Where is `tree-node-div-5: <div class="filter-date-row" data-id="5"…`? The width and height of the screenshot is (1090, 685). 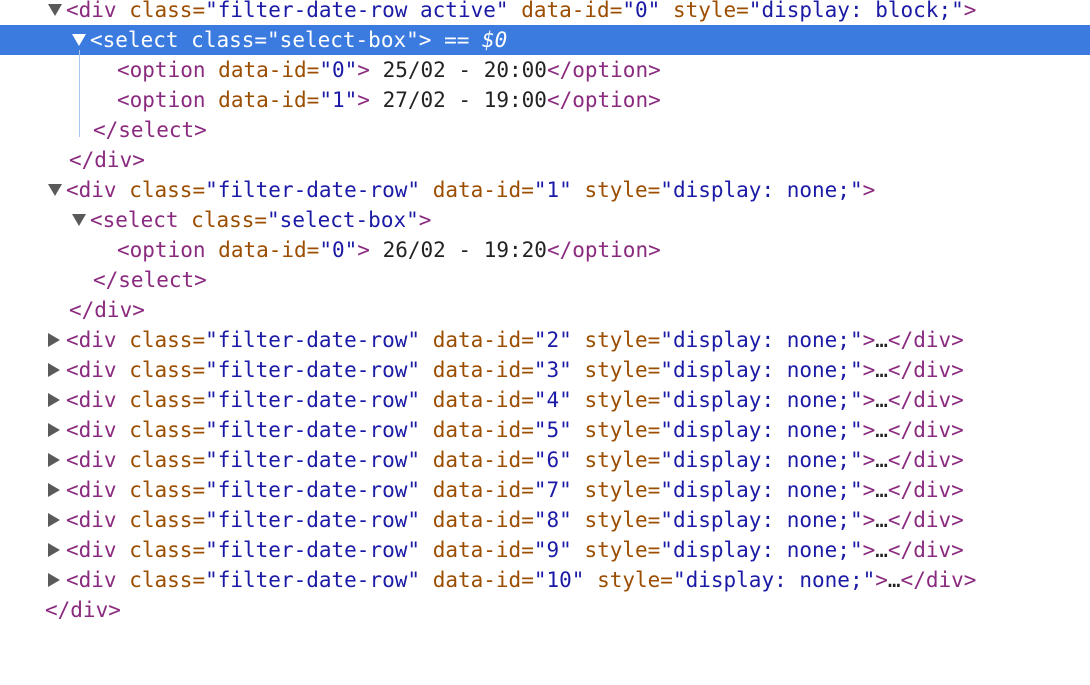 tree-node-div-5: <div class="filter-date-row" data-id="5"… is located at coordinates (545, 430).